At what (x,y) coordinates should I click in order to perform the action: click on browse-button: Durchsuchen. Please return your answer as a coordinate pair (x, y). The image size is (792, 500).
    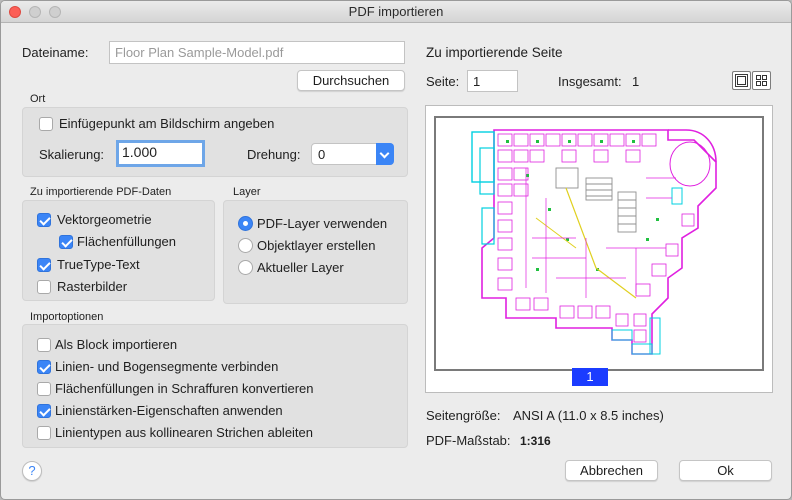
    Looking at the image, I should click on (351, 80).